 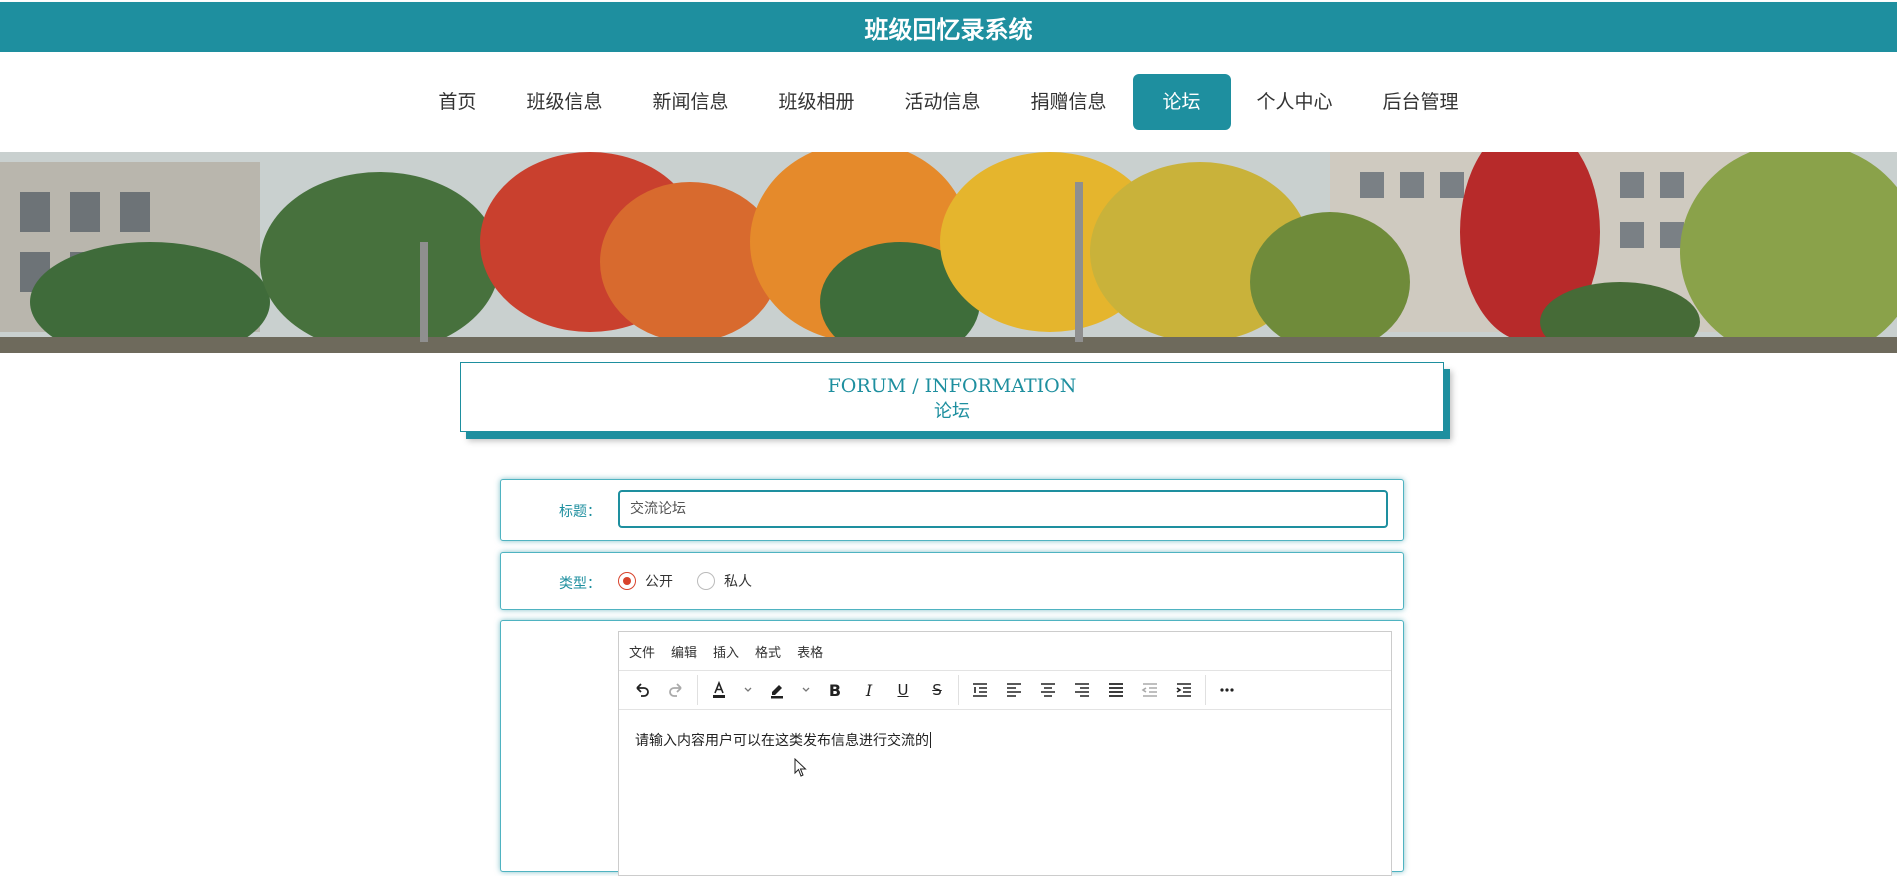 What do you see at coordinates (952, 386) in the screenshot?
I see `section-title-en: FORUM / INFORMATION` at bounding box center [952, 386].